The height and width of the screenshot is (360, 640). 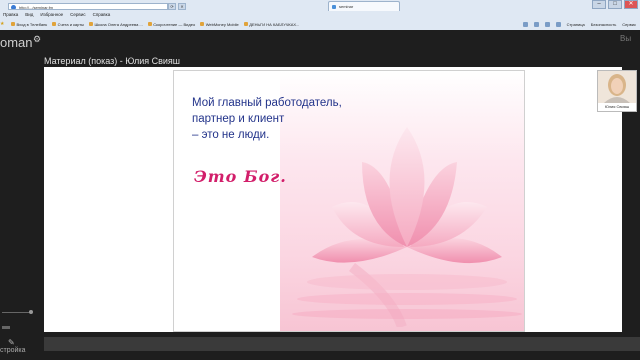 I want to click on minimize-icon: –, so click(x=599, y=4).